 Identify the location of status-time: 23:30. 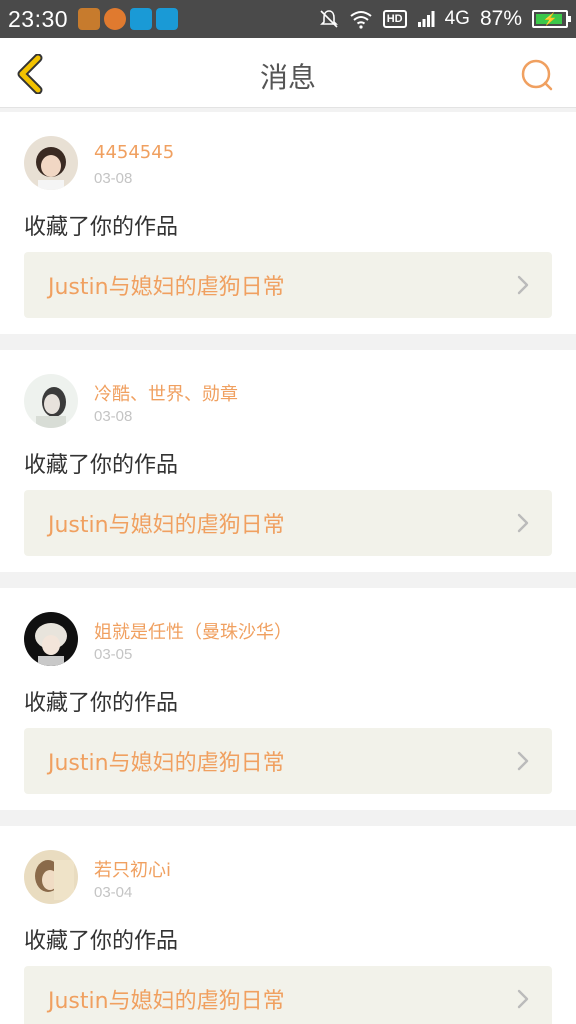
(38, 18).